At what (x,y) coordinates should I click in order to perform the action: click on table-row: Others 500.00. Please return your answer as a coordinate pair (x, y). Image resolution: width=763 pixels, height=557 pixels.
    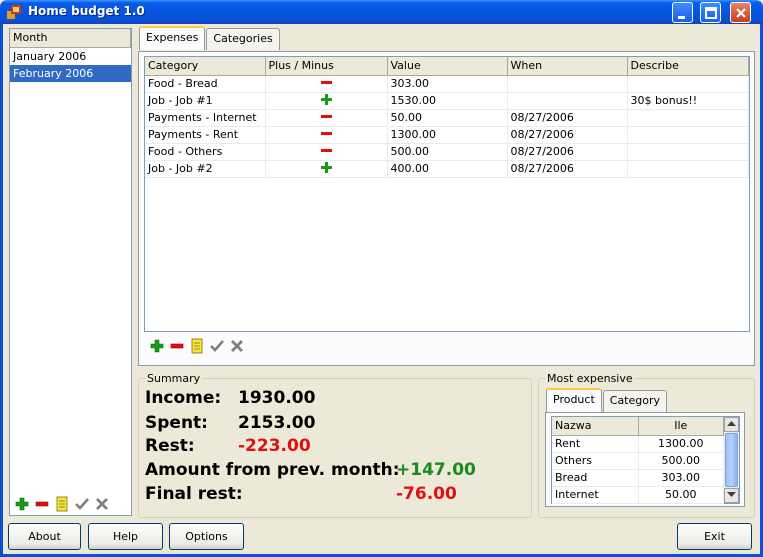
    Looking at the image, I should click on (638, 461).